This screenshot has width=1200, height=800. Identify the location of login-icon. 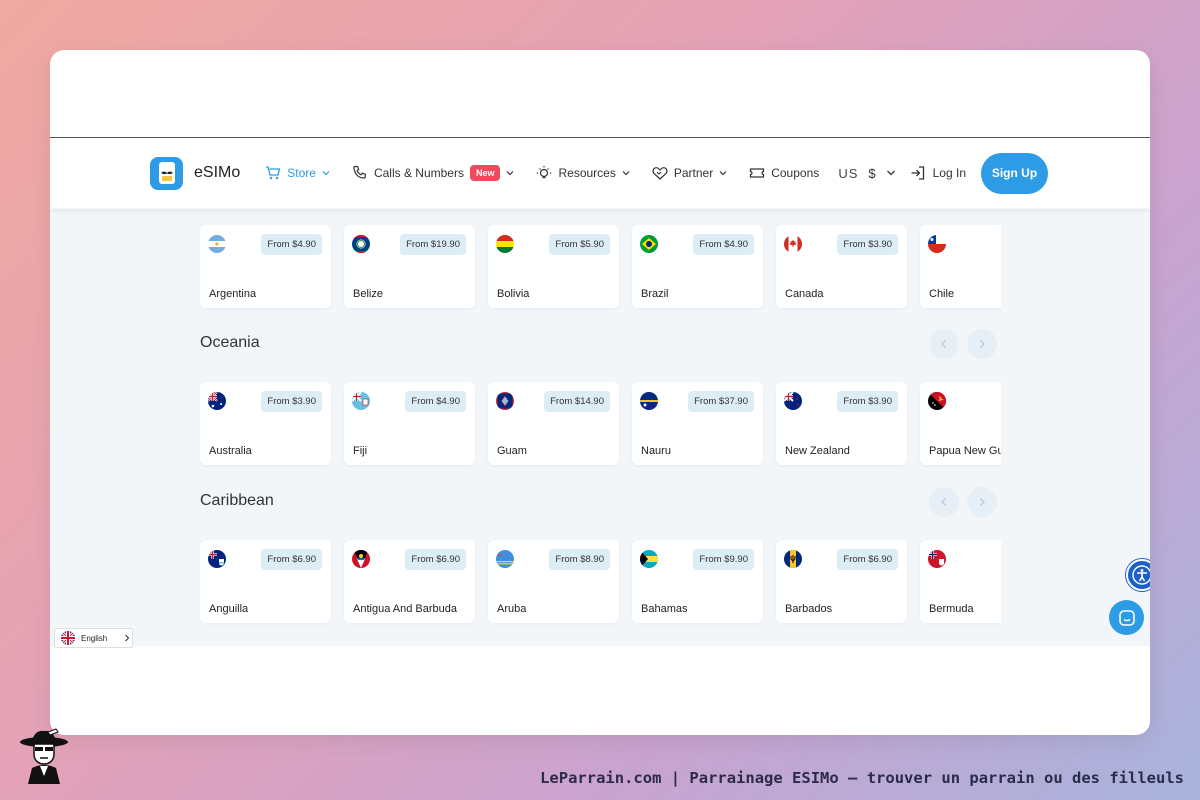
(917, 173).